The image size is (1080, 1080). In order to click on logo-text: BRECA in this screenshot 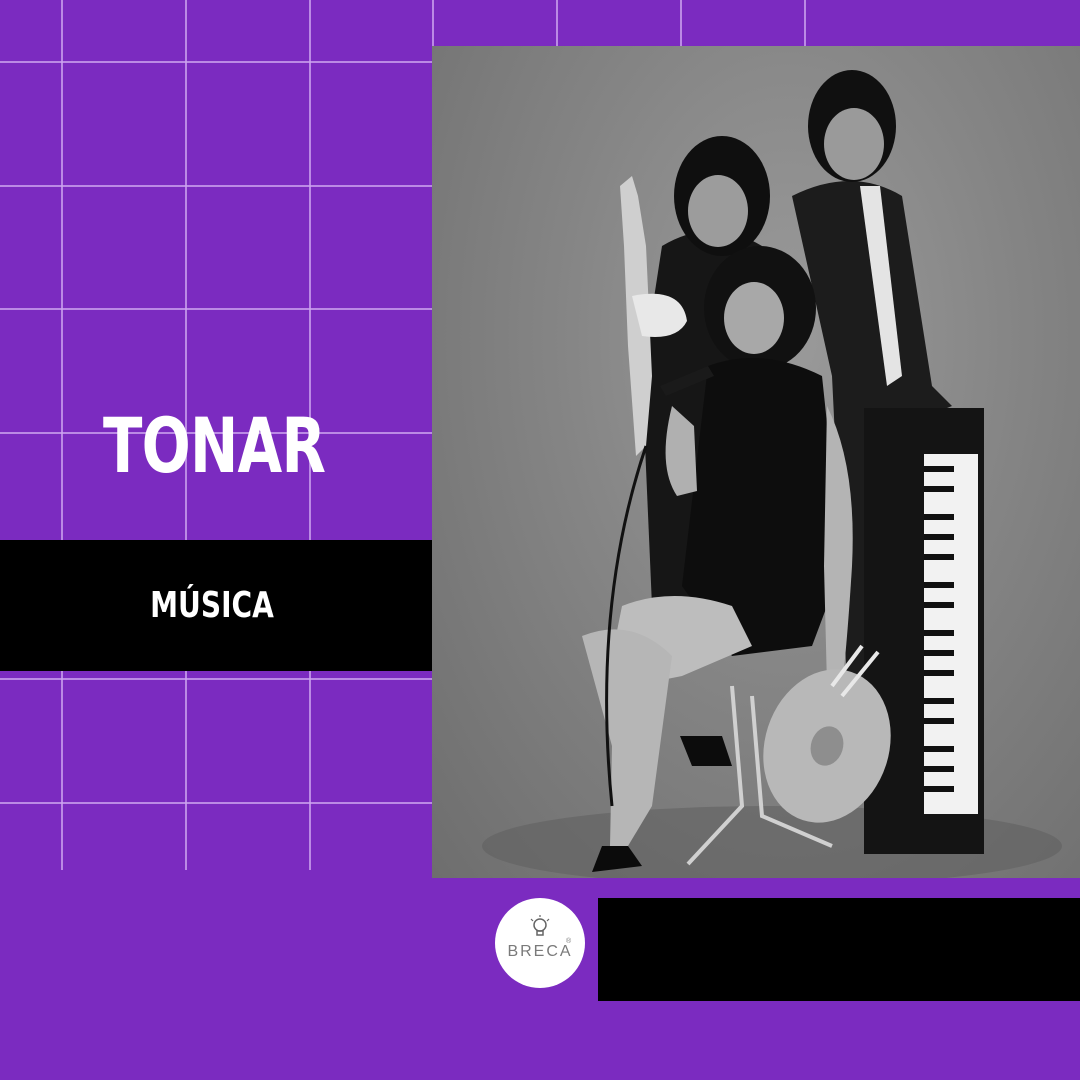, I will do `click(540, 951)`.